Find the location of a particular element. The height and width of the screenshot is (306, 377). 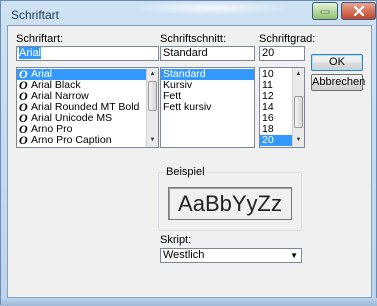

list-item: 14 is located at coordinates (276, 107).